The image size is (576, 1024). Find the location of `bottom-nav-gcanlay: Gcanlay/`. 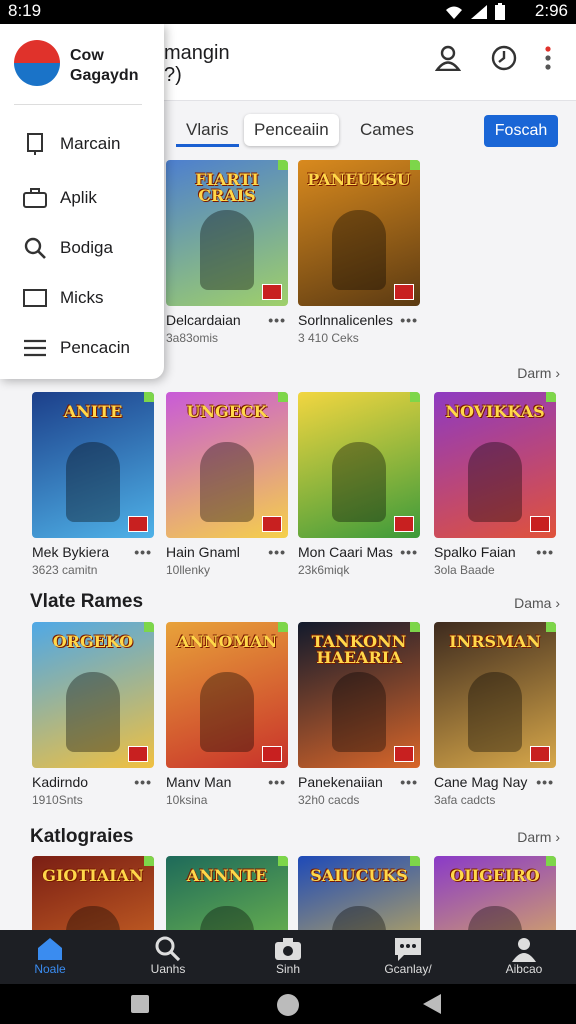

bottom-nav-gcanlay: Gcanlay/ is located at coordinates (408, 956).